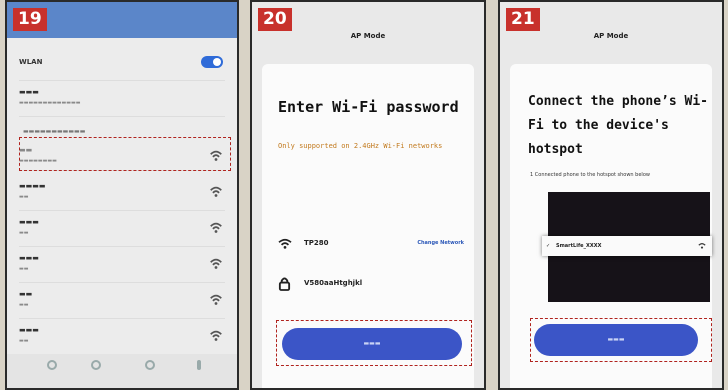 This screenshot has width=728, height=390. What do you see at coordinates (30, 19) in the screenshot?
I see `step-badge-19: 19` at bounding box center [30, 19].